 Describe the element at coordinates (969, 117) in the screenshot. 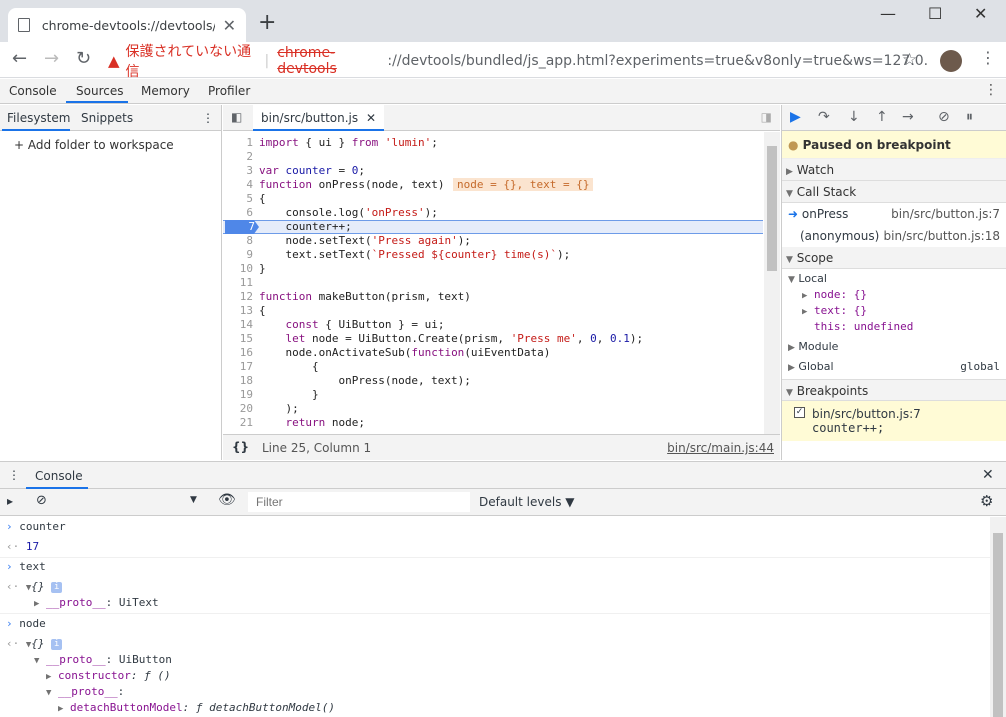

I see `pause-exceptions-icon: ⏸` at that location.